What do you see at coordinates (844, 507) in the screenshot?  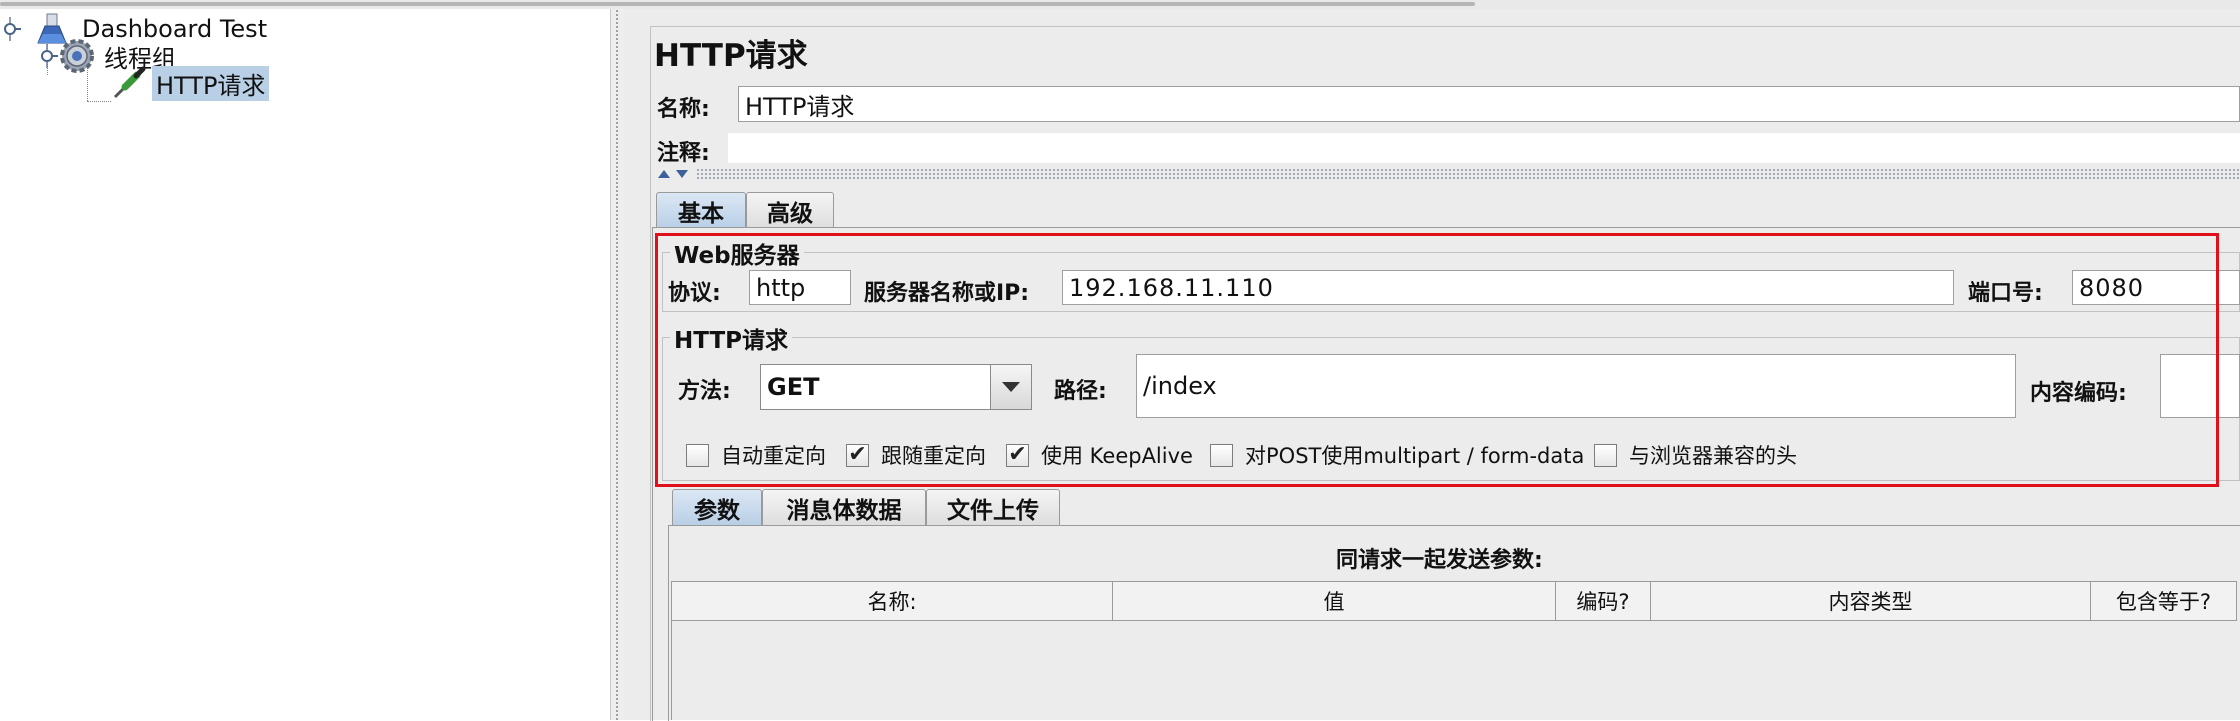 I see `tab-body-data: 消息体数据` at bounding box center [844, 507].